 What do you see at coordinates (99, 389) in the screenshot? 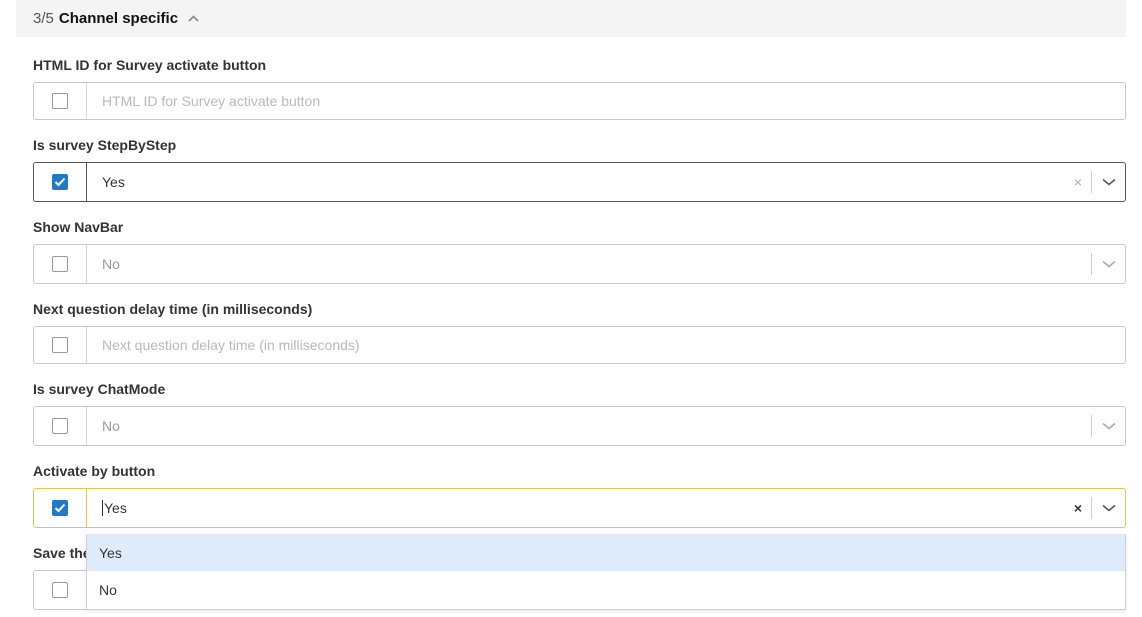
I see `field-label-chatmode: Is survey ChatMode` at bounding box center [99, 389].